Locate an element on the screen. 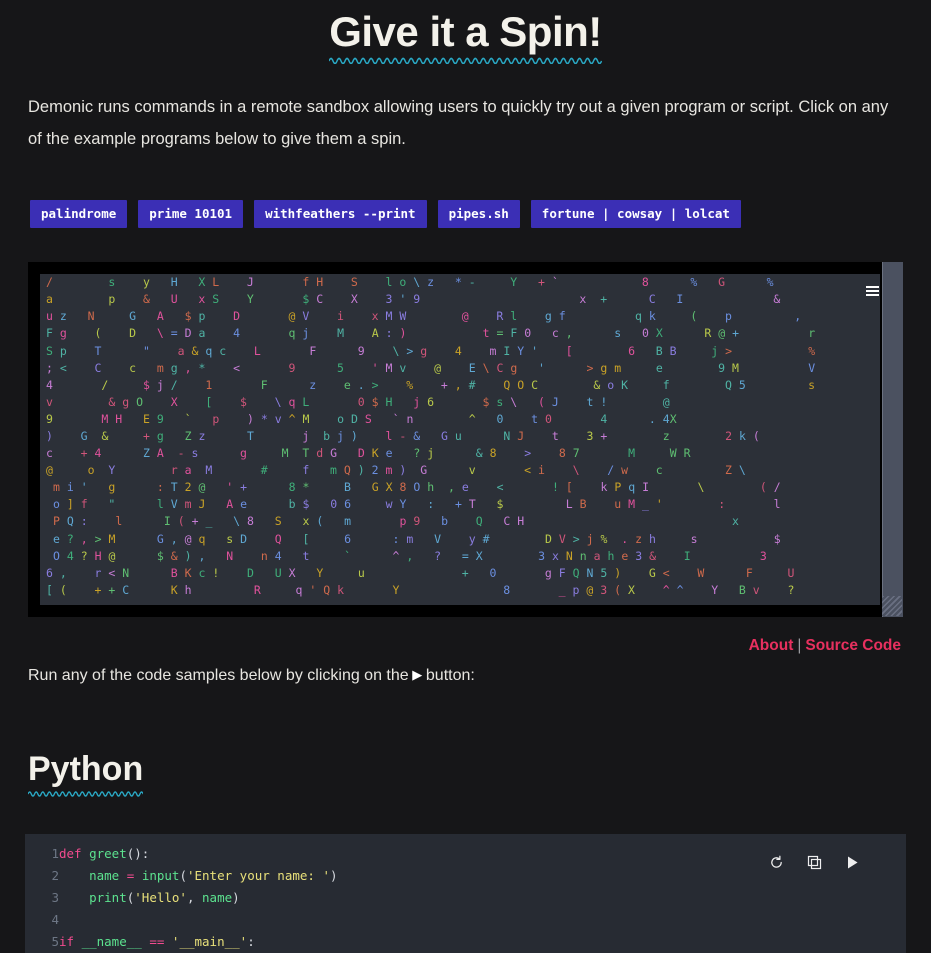  about-link: About is located at coordinates (771, 645).